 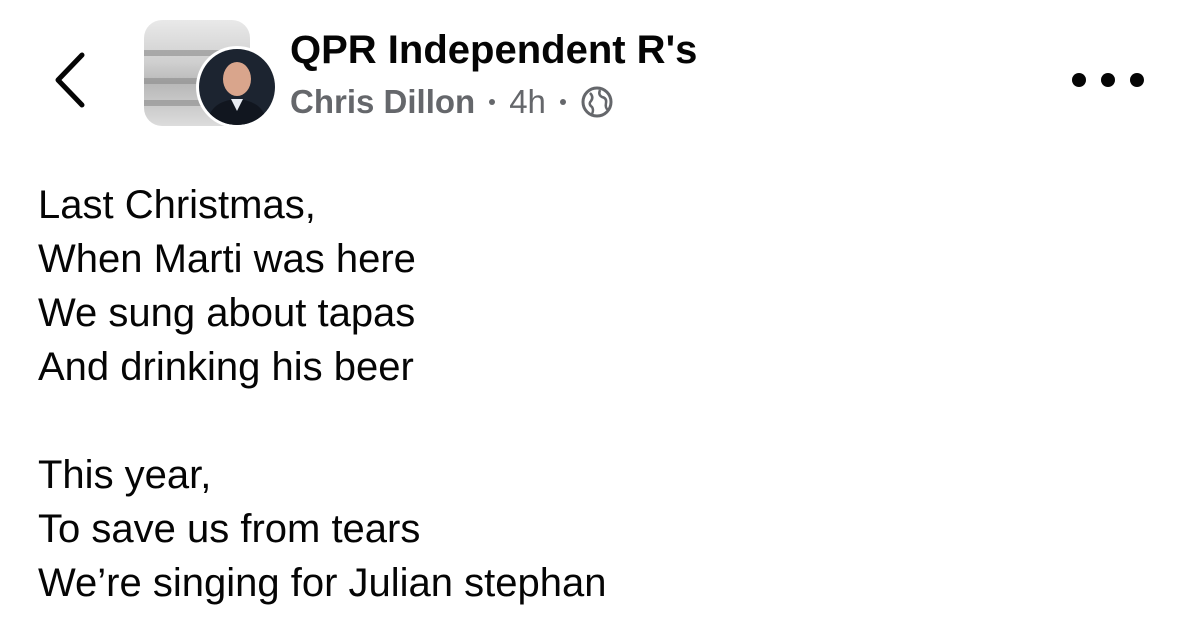 What do you see at coordinates (125, 475) in the screenshot?
I see `post-line: This year,` at bounding box center [125, 475].